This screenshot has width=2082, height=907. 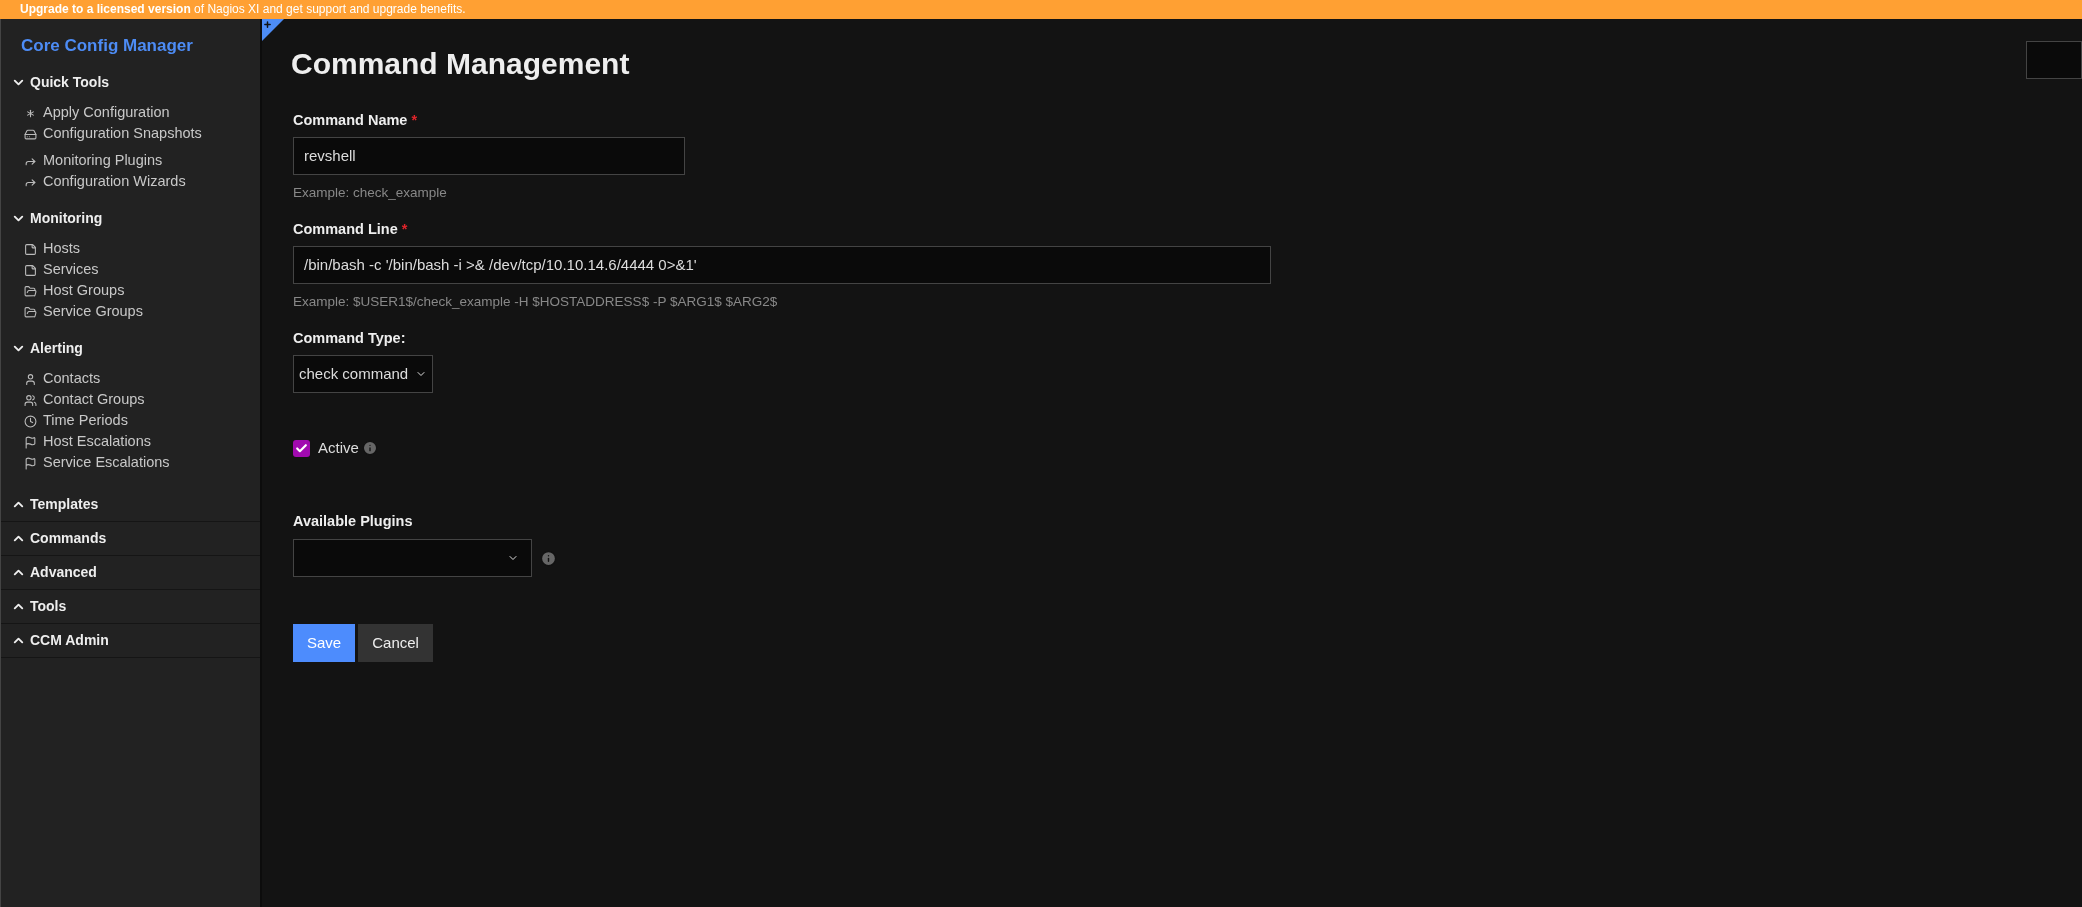 What do you see at coordinates (338, 447) in the screenshot?
I see `checkbox-label: Active` at bounding box center [338, 447].